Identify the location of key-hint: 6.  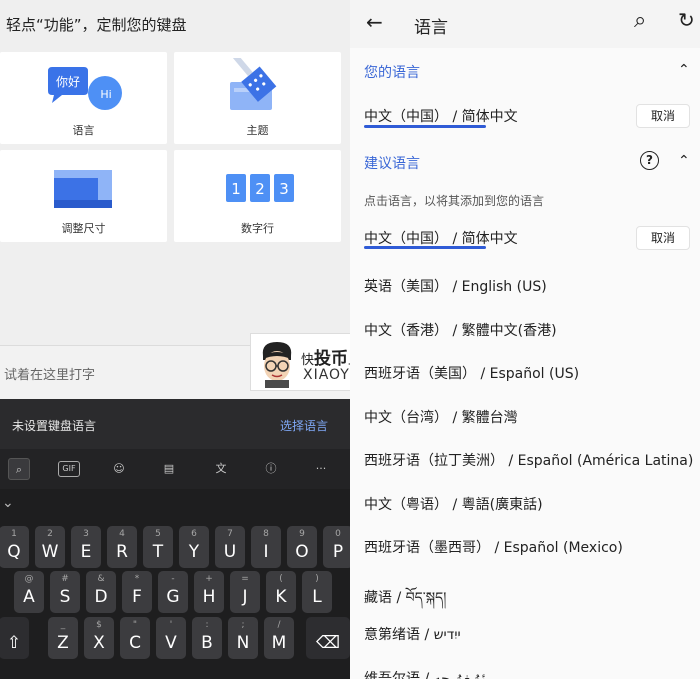
(194, 534).